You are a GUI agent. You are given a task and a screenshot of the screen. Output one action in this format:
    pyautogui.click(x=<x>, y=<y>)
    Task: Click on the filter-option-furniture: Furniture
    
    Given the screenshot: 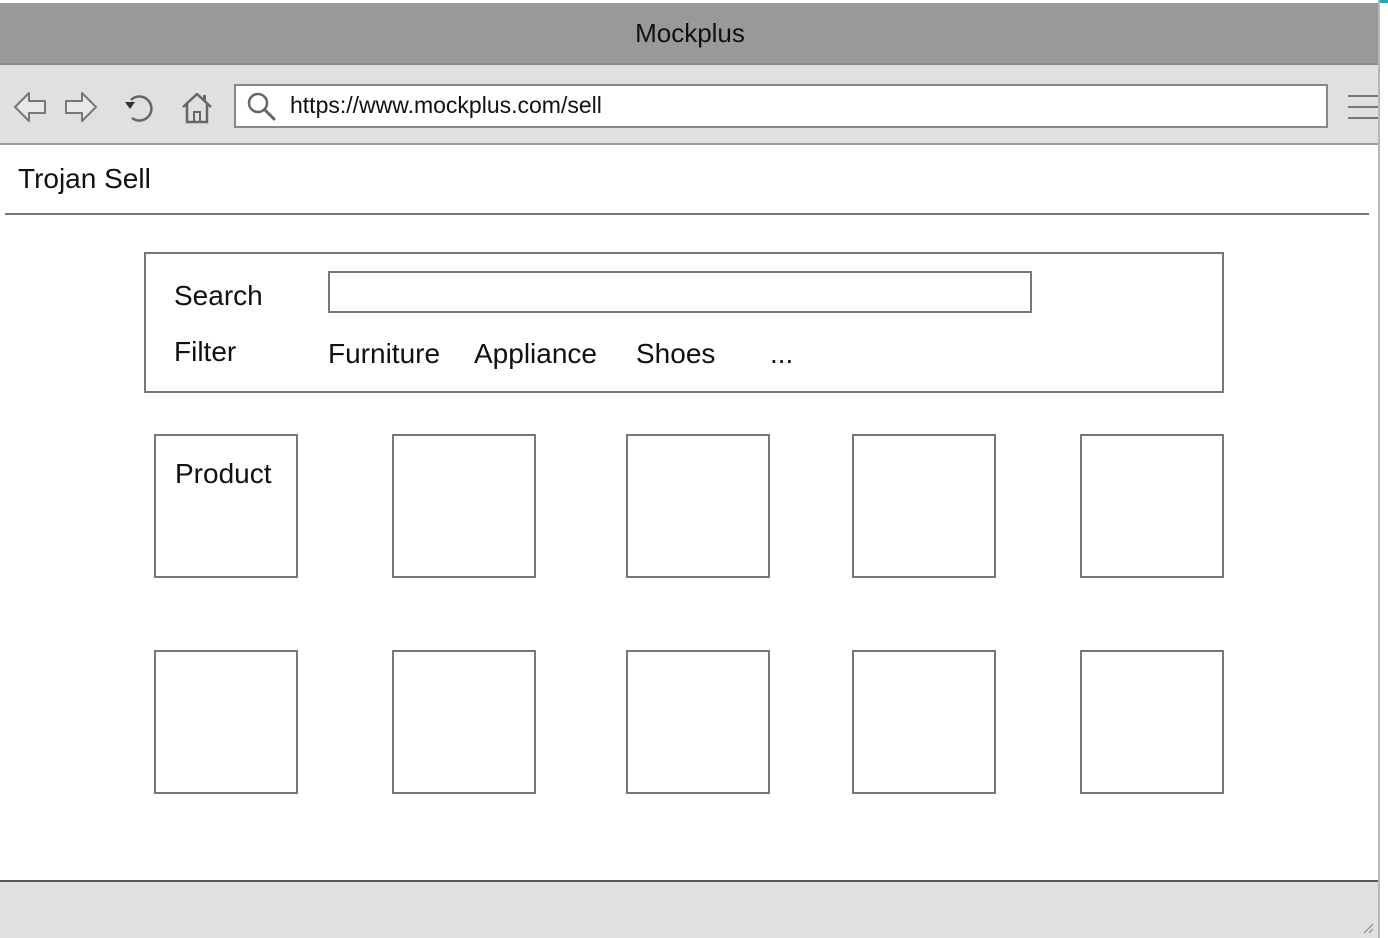 What is the action you would take?
    pyautogui.click(x=384, y=354)
    